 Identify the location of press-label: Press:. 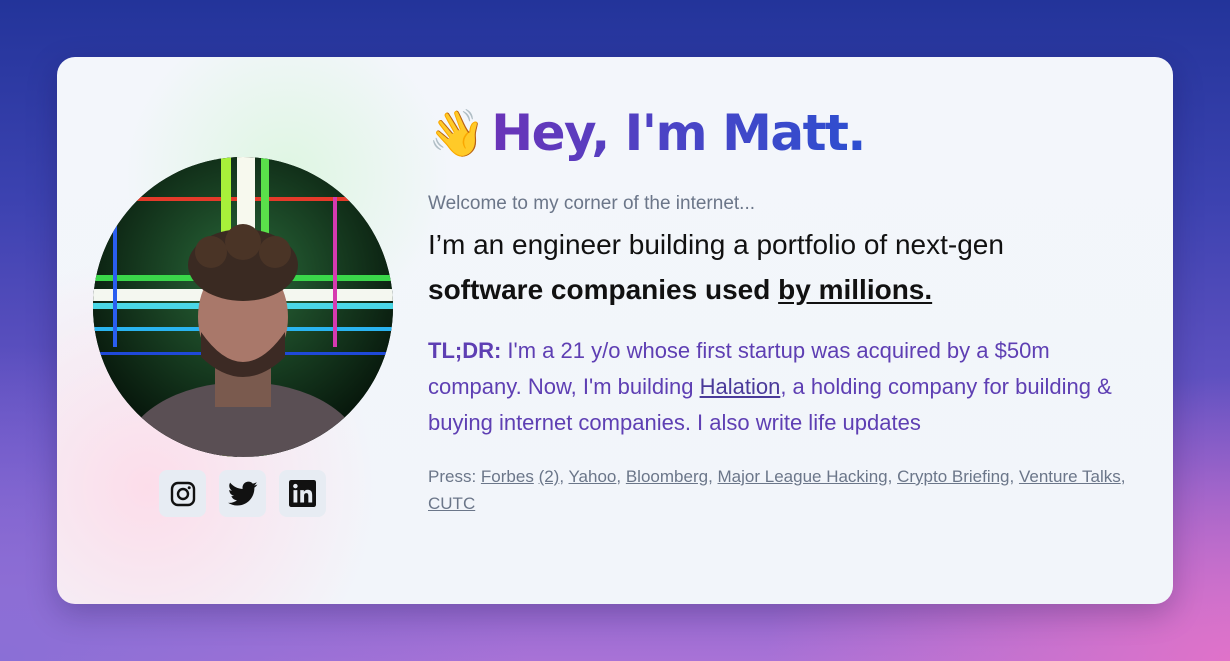
(454, 476).